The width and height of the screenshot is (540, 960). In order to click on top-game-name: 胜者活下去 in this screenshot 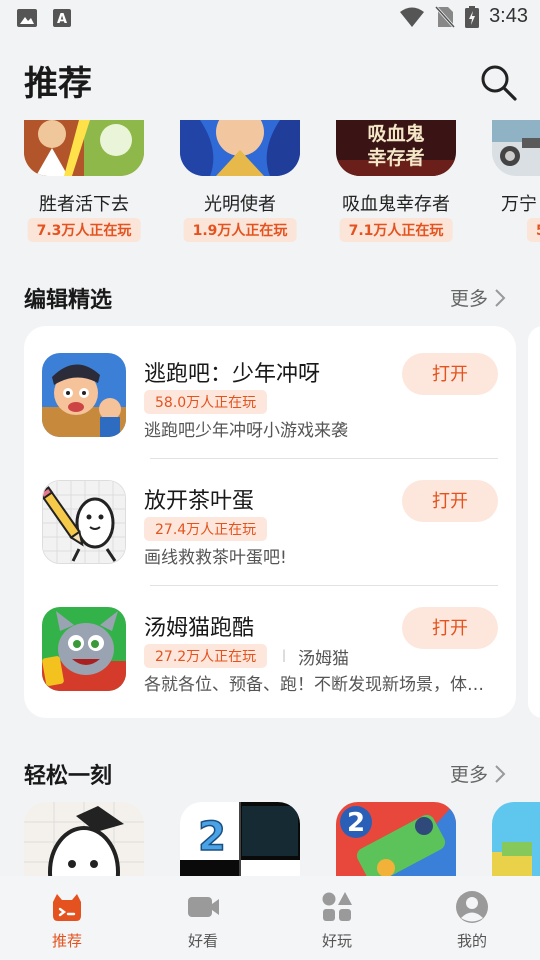, I will do `click(84, 204)`.